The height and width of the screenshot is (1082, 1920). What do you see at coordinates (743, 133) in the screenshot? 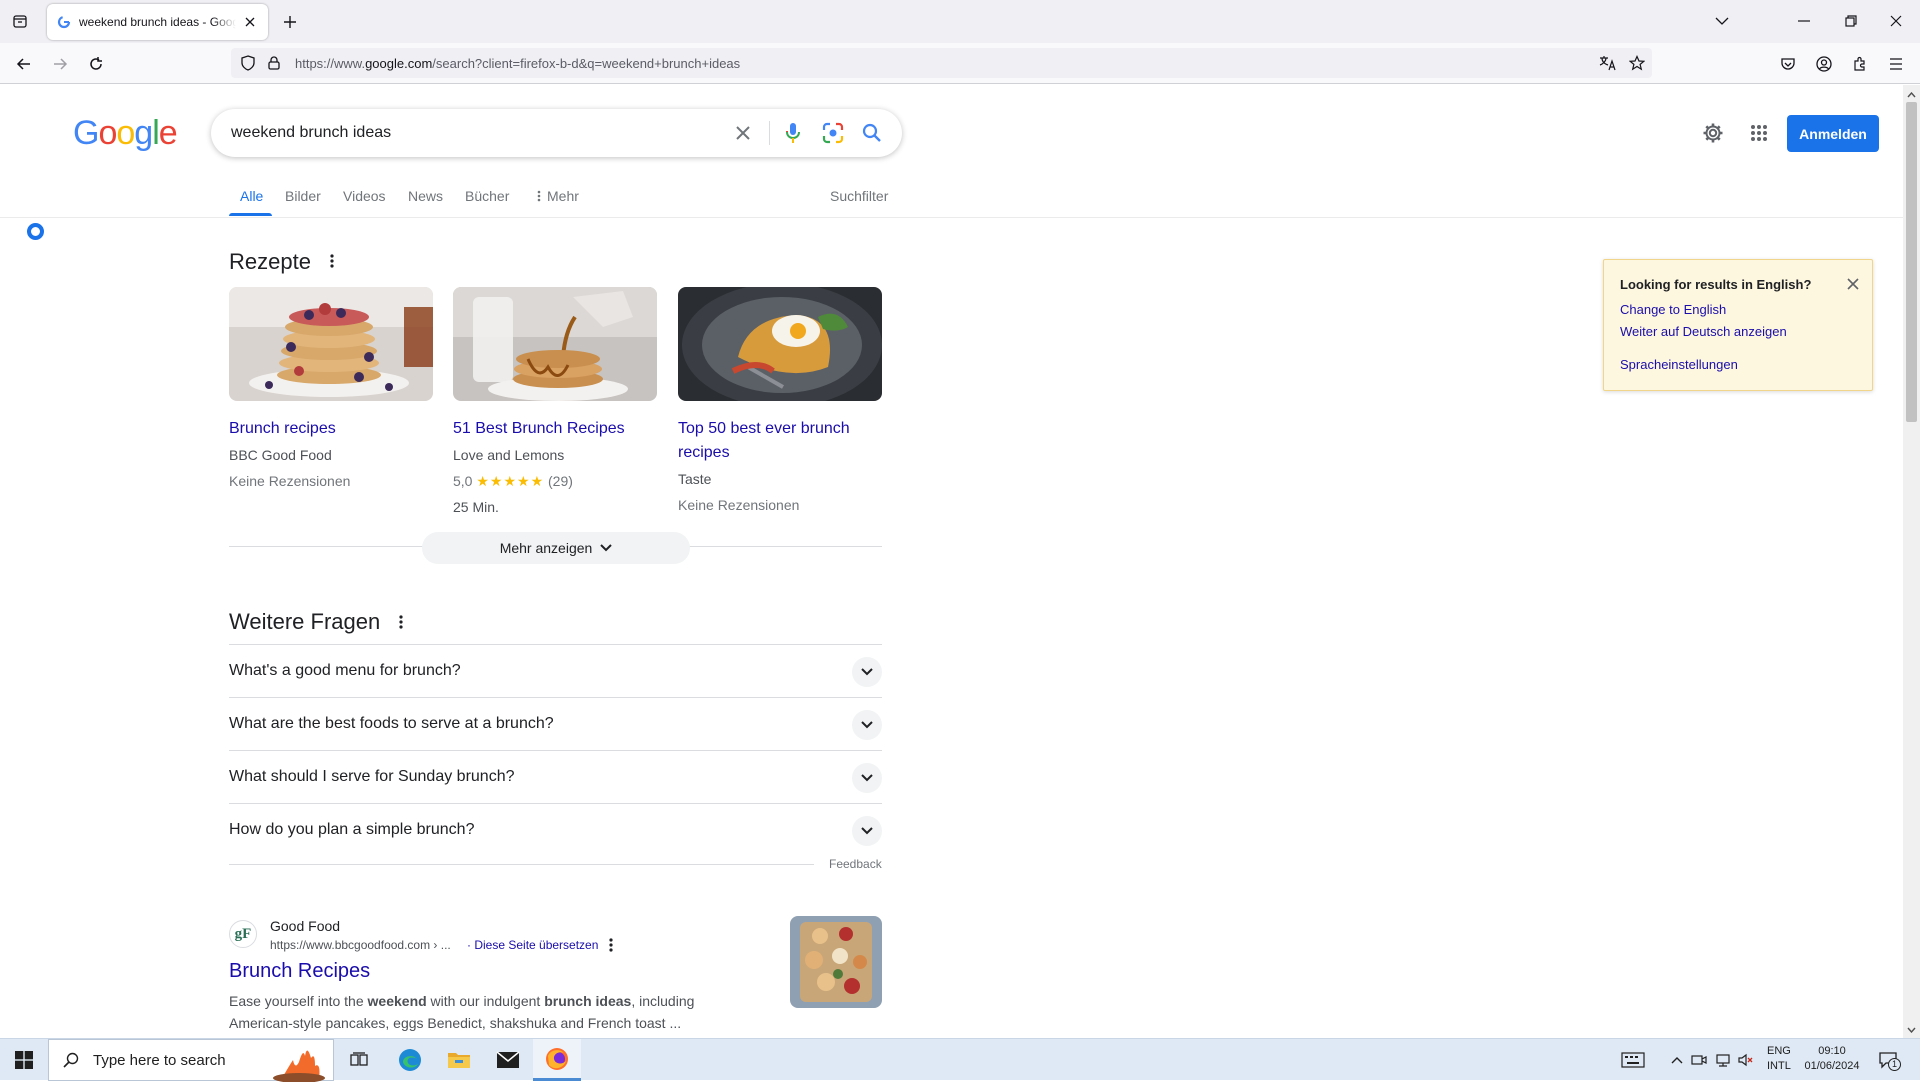
I see `clear-search-icon` at bounding box center [743, 133].